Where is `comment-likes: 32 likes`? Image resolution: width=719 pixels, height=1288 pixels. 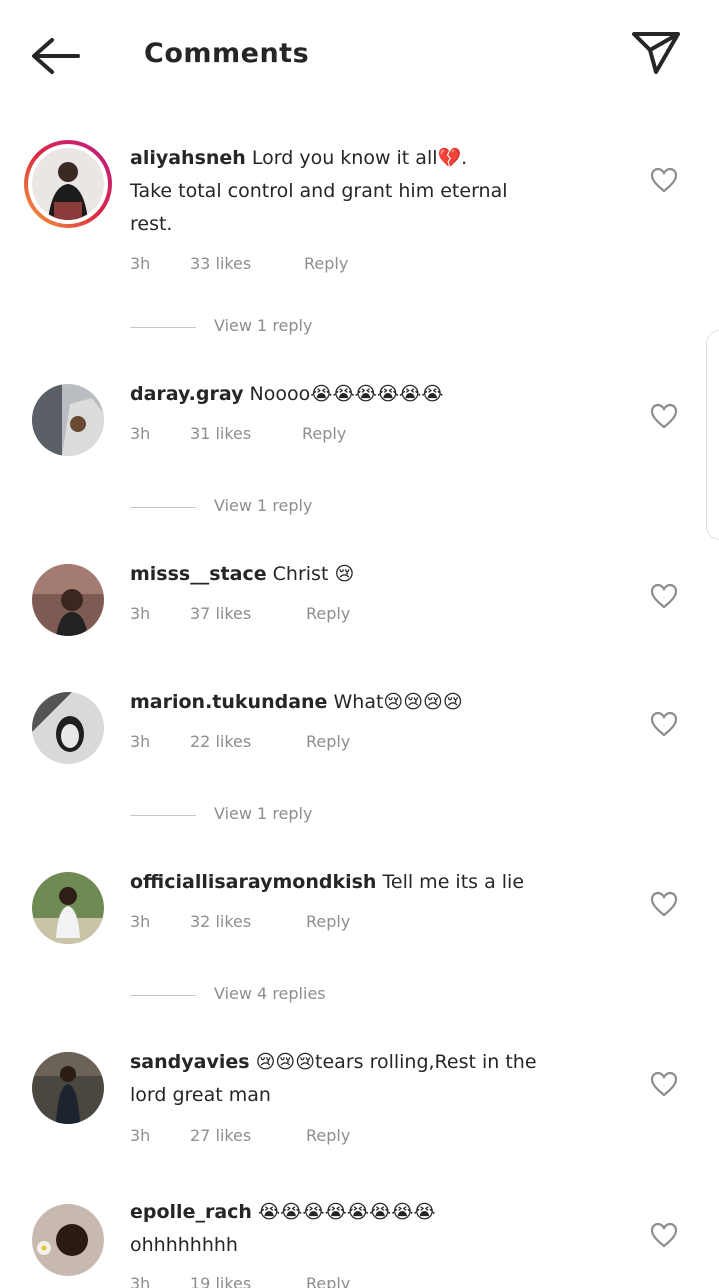 comment-likes: 32 likes is located at coordinates (220, 921).